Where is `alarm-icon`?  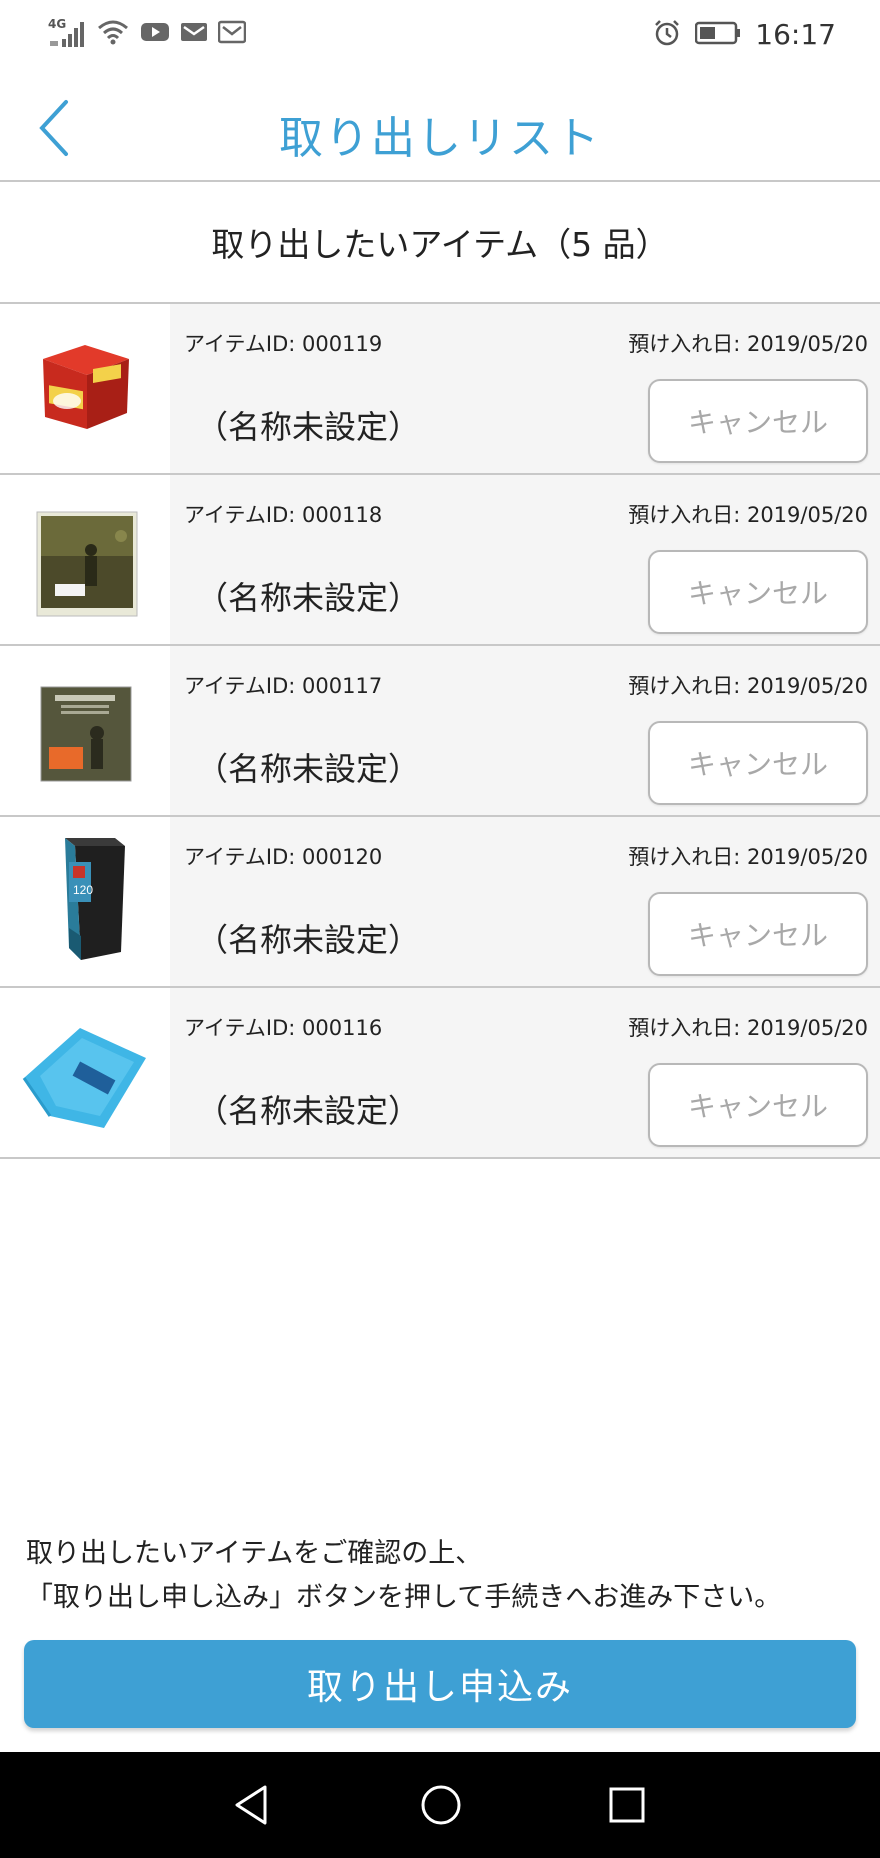 alarm-icon is located at coordinates (667, 35).